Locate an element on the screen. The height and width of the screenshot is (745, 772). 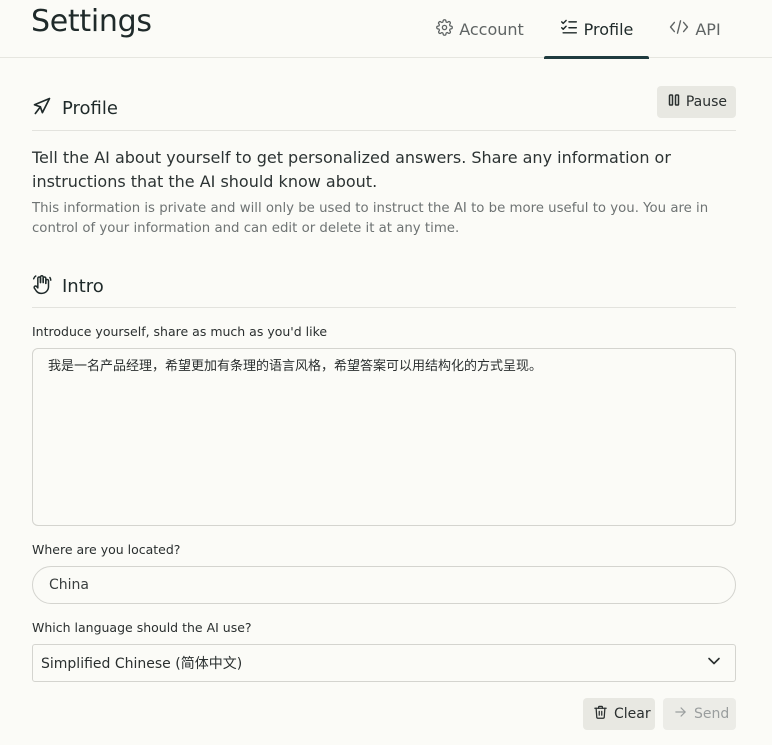
send-button: Send is located at coordinates (699, 714).